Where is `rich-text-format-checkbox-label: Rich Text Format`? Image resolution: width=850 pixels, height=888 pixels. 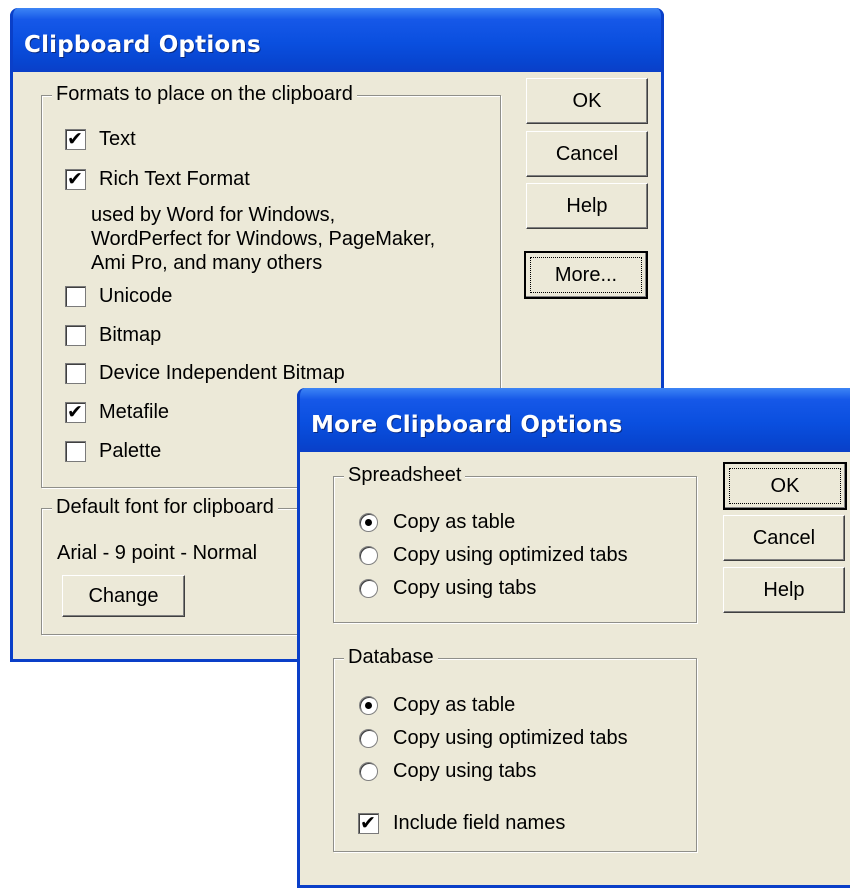
rich-text-format-checkbox-label: Rich Text Format is located at coordinates (174, 179).